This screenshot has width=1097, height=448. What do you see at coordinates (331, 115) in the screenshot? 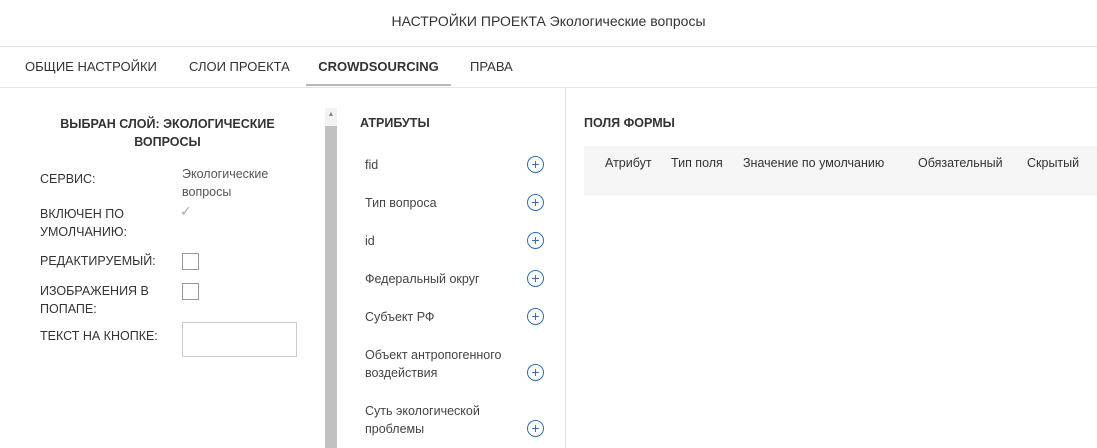
I see `scroll-up-arrow-icon: ▲` at bounding box center [331, 115].